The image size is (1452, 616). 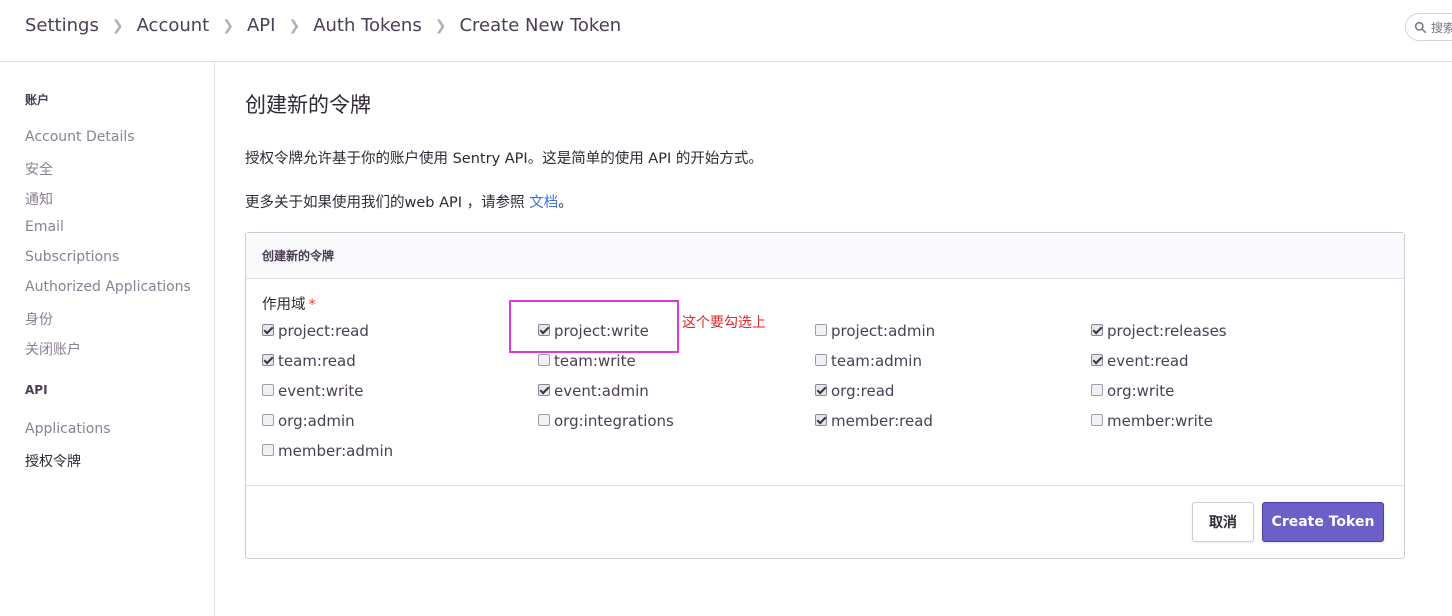 I want to click on scope-label: member:read, so click(x=882, y=421).